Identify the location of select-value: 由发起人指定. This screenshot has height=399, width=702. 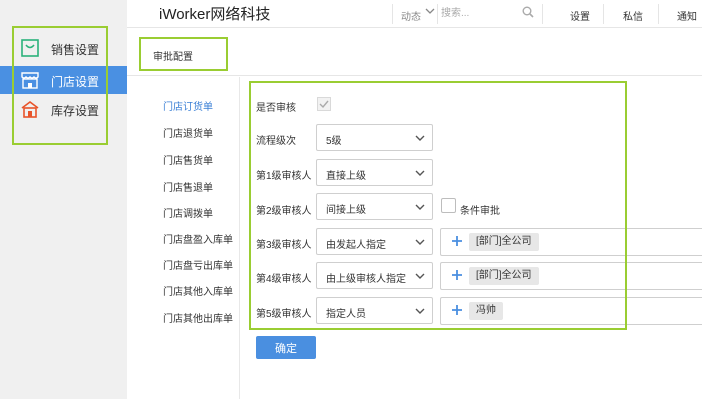
(356, 245).